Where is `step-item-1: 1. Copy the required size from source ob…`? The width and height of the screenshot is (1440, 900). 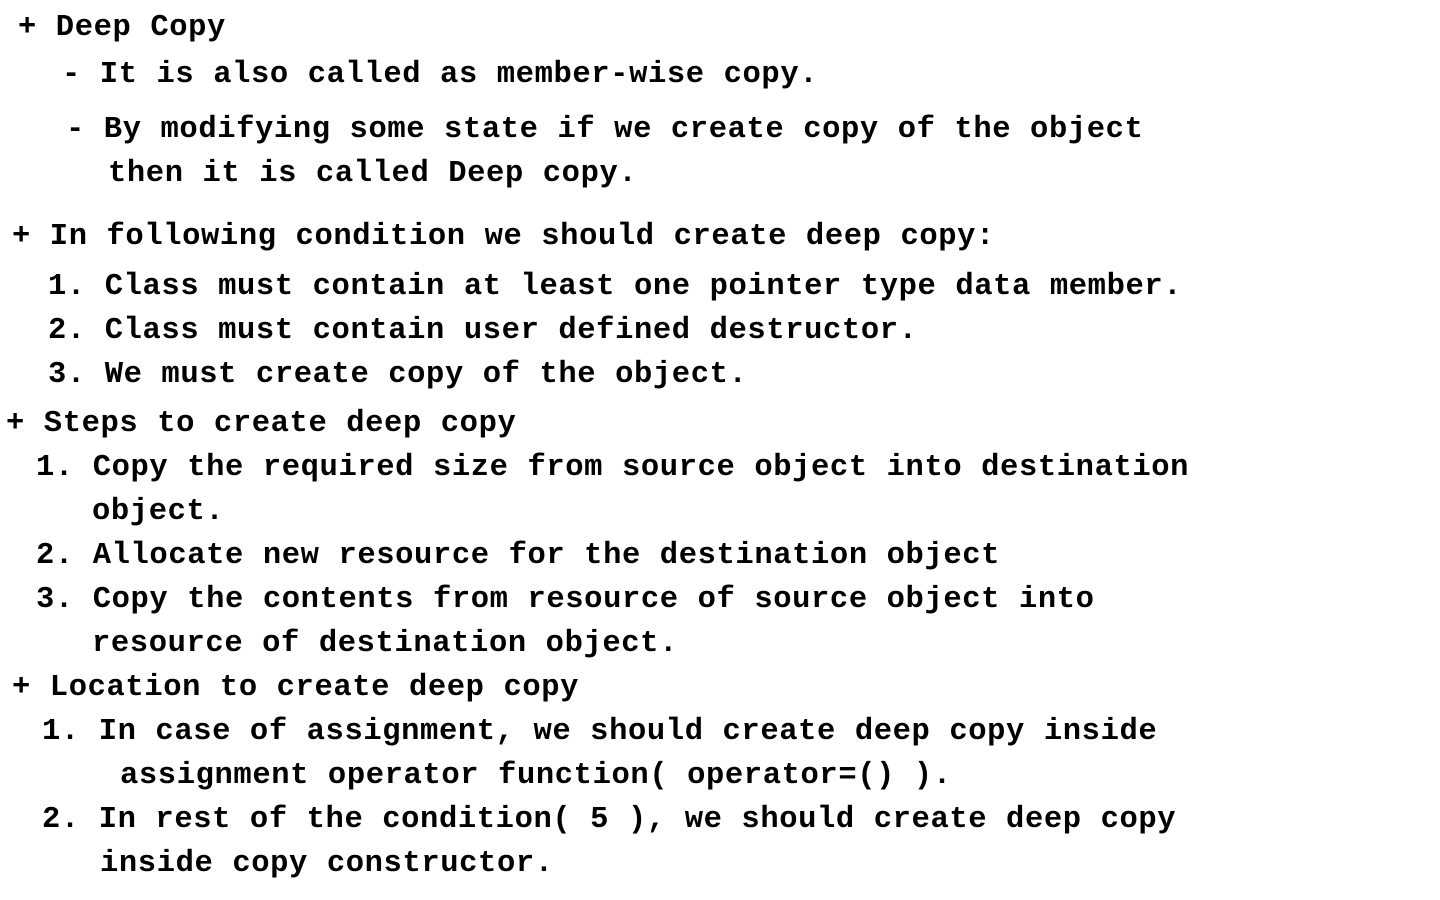 step-item-1: 1. Copy the required size from source ob… is located at coordinates (613, 468).